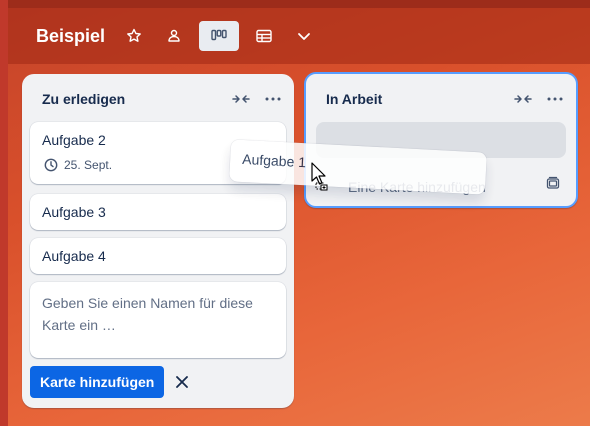  I want to click on card-title: Aufgabe 3, so click(74, 212).